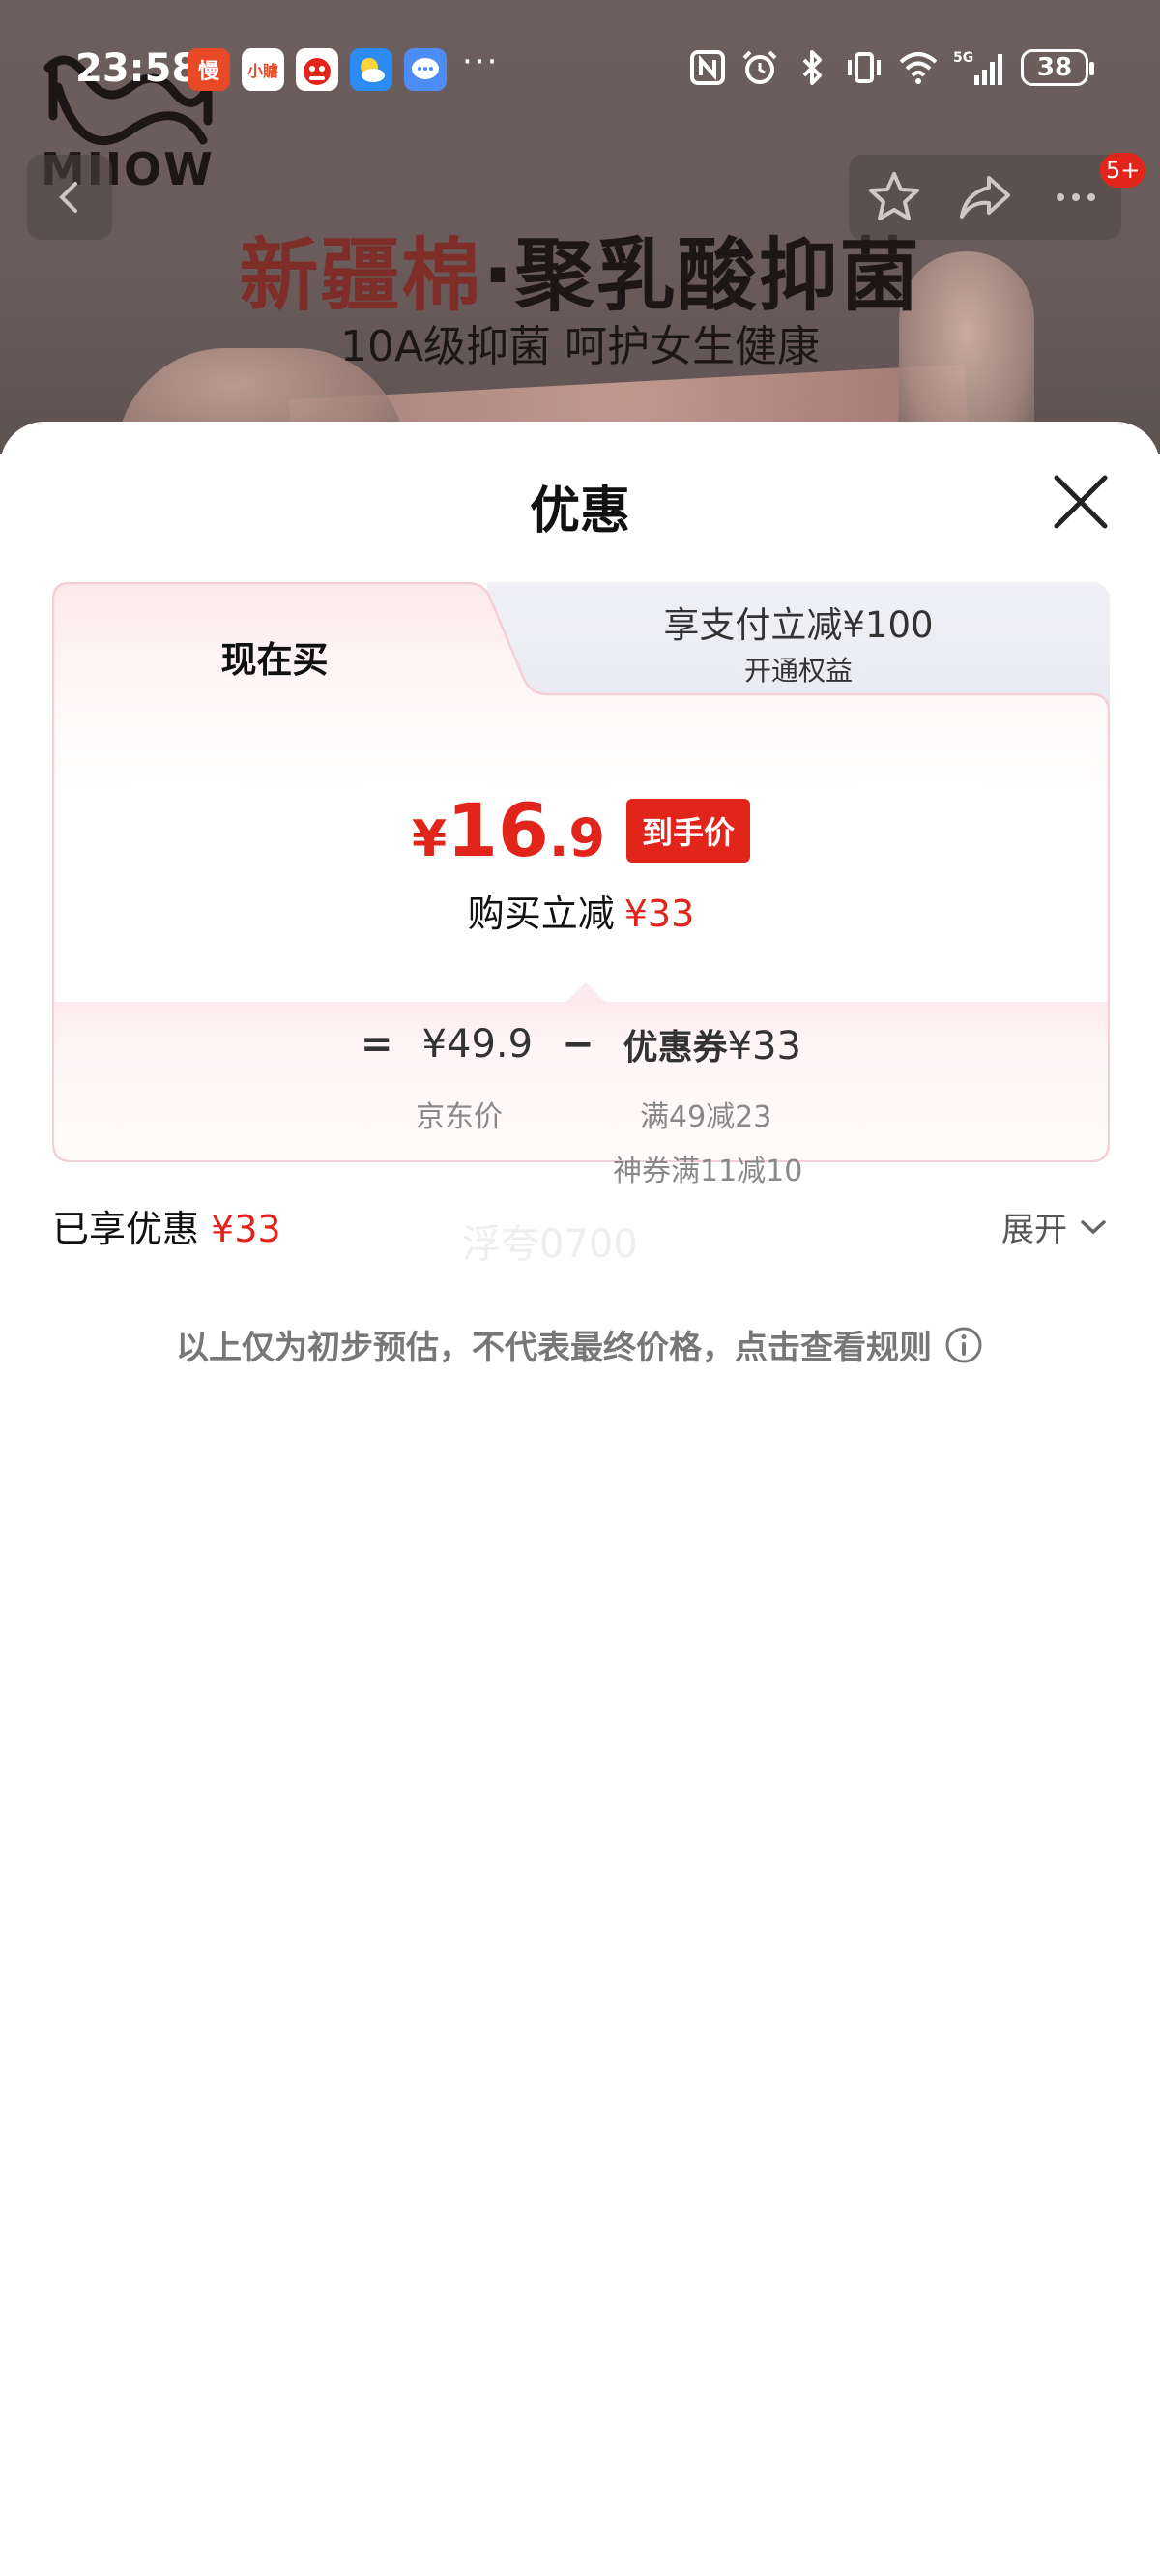  I want to click on rules-disclaimer: 以上仅为初步预估，不代表最终价格，点击查看规则, so click(580, 1344).